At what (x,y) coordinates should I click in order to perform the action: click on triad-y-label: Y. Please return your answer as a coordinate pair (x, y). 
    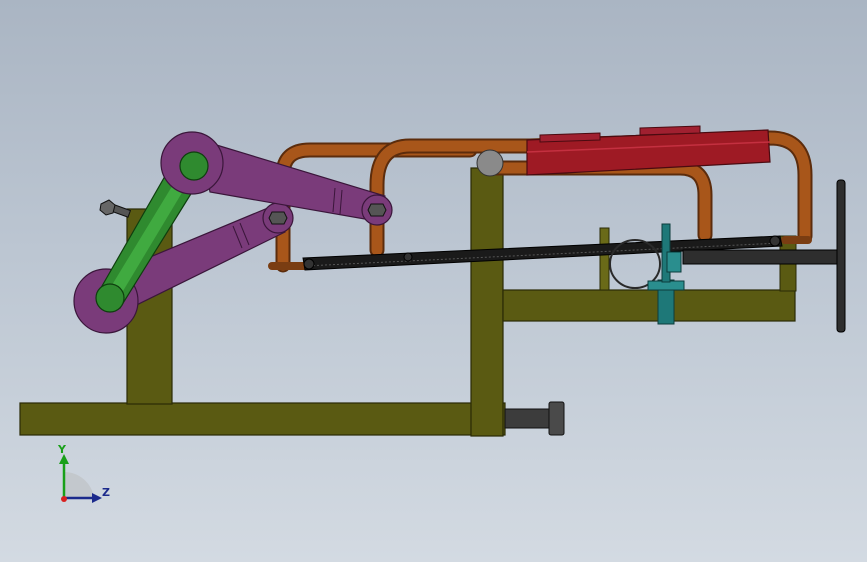
    Looking at the image, I should click on (62, 449).